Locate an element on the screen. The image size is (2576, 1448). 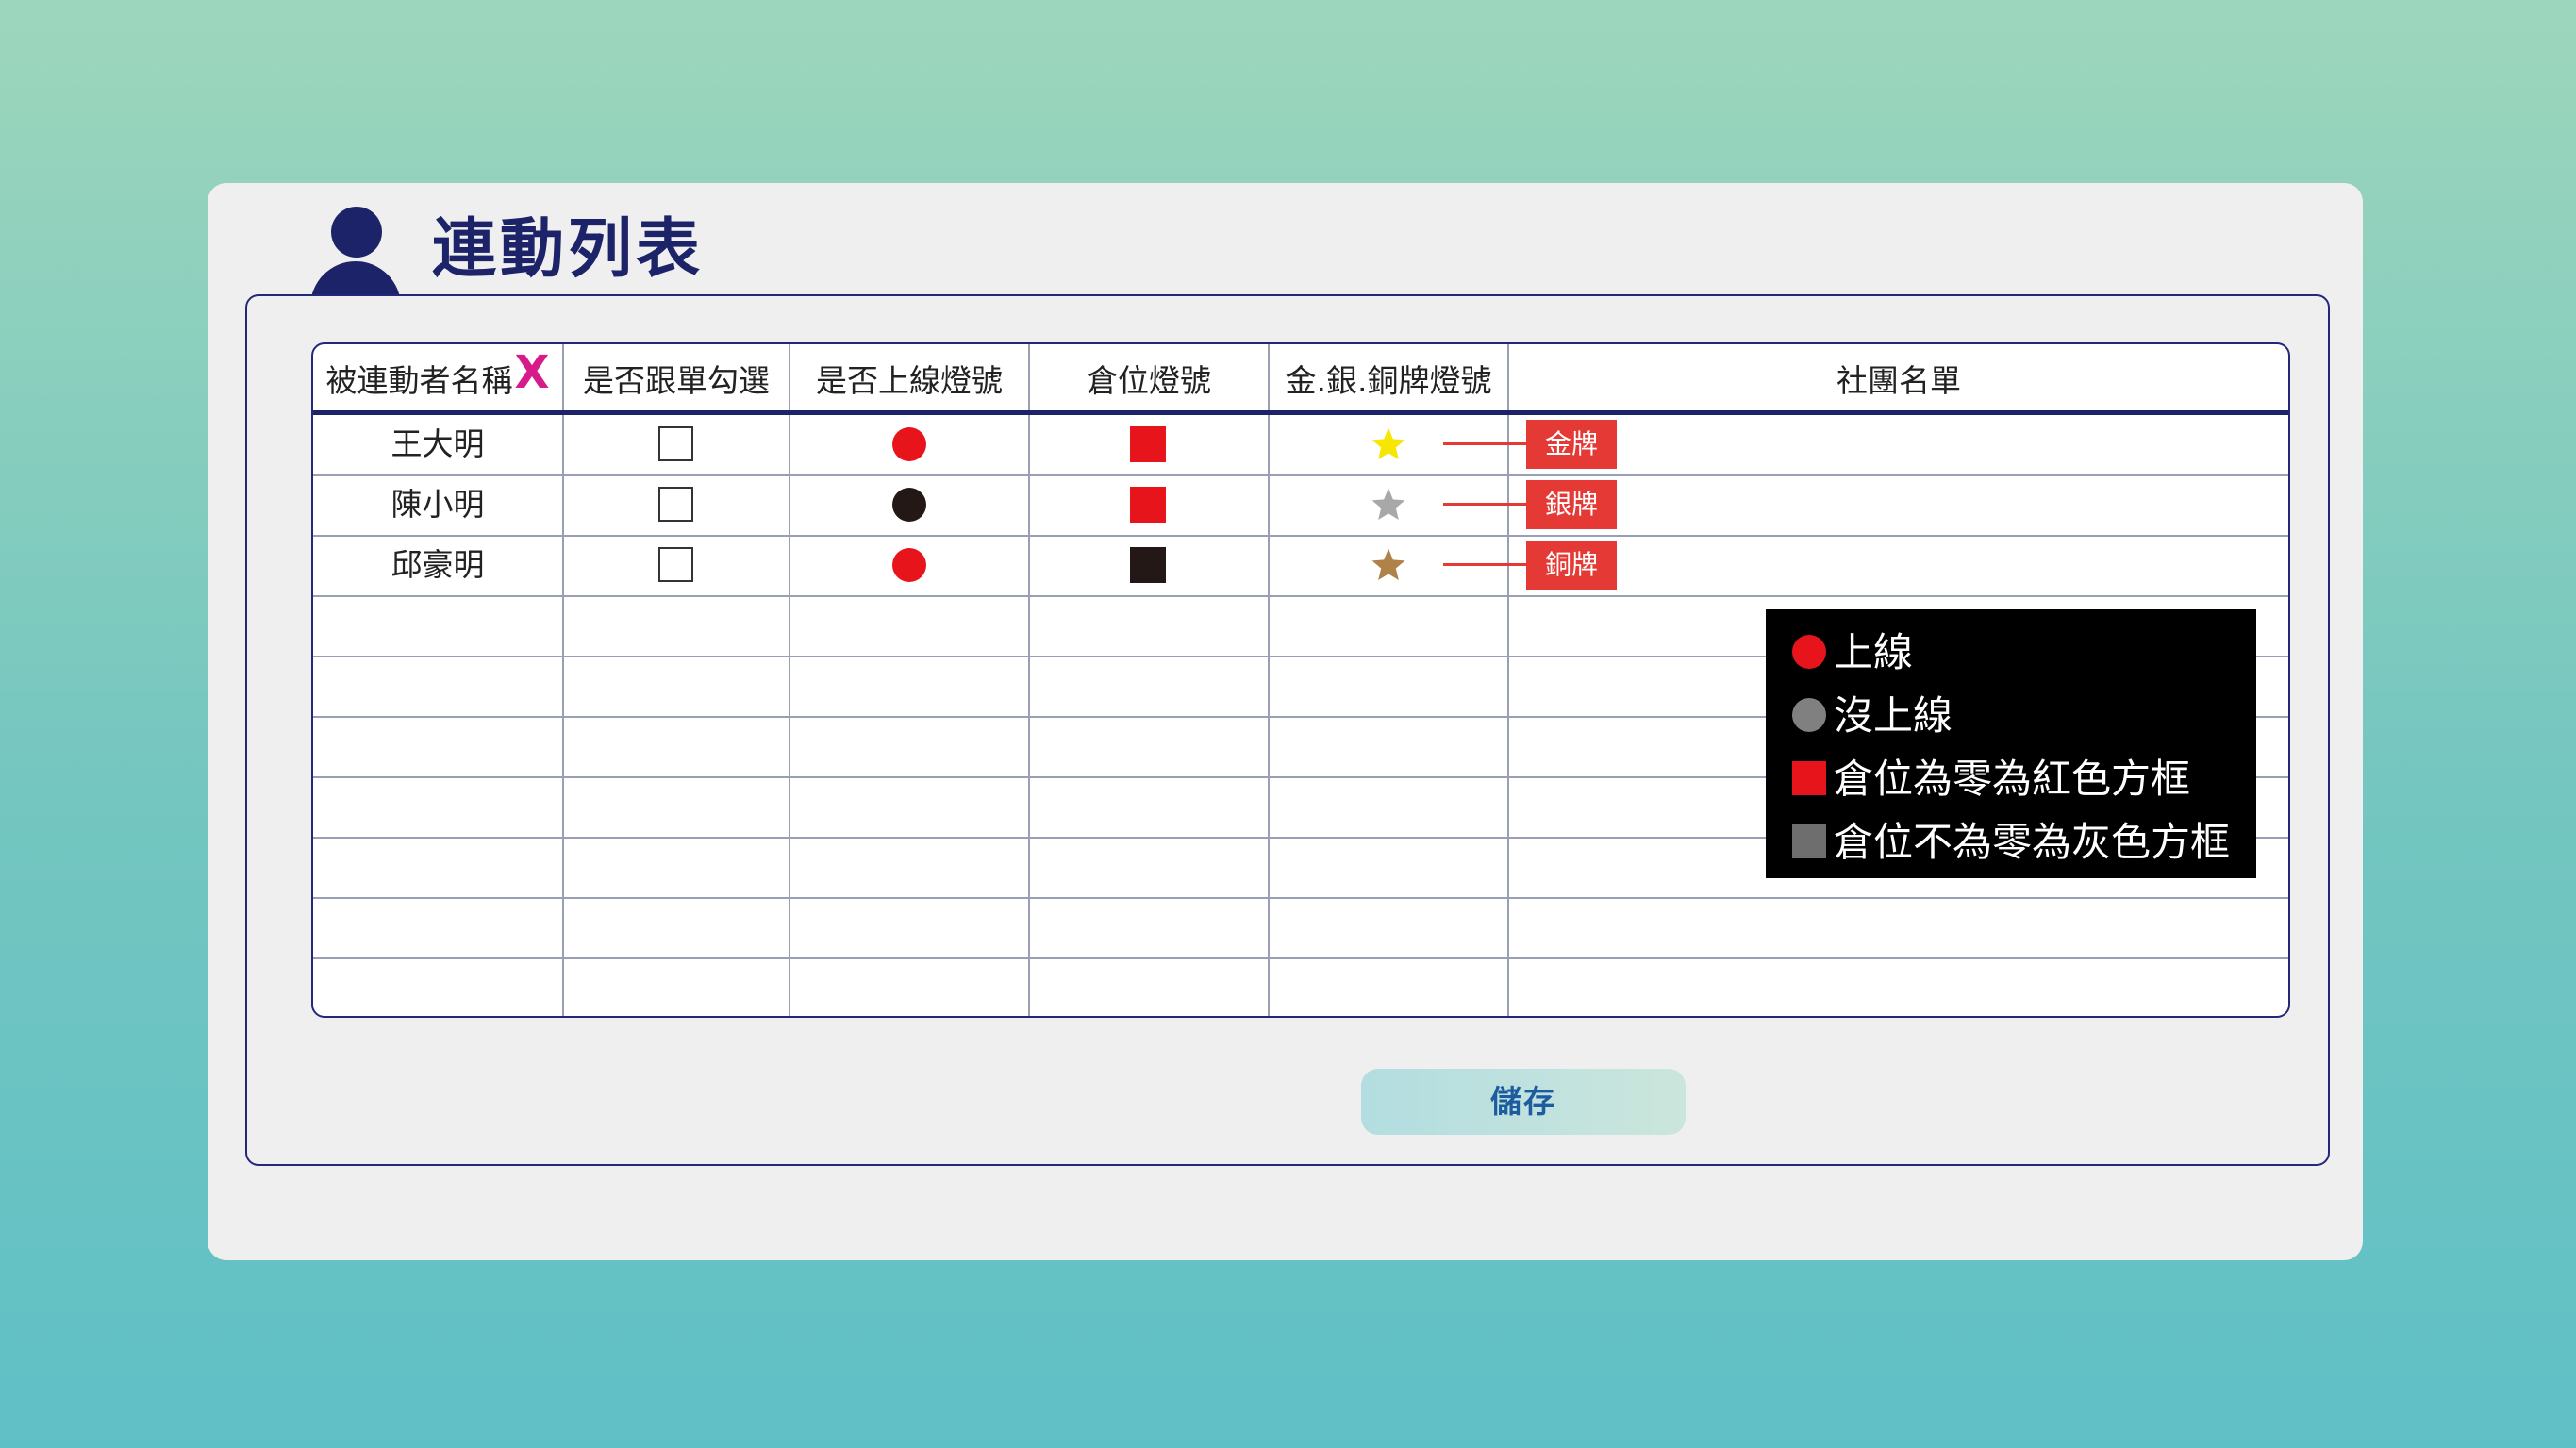
legend-item-online: 上線 is located at coordinates (1852, 652).